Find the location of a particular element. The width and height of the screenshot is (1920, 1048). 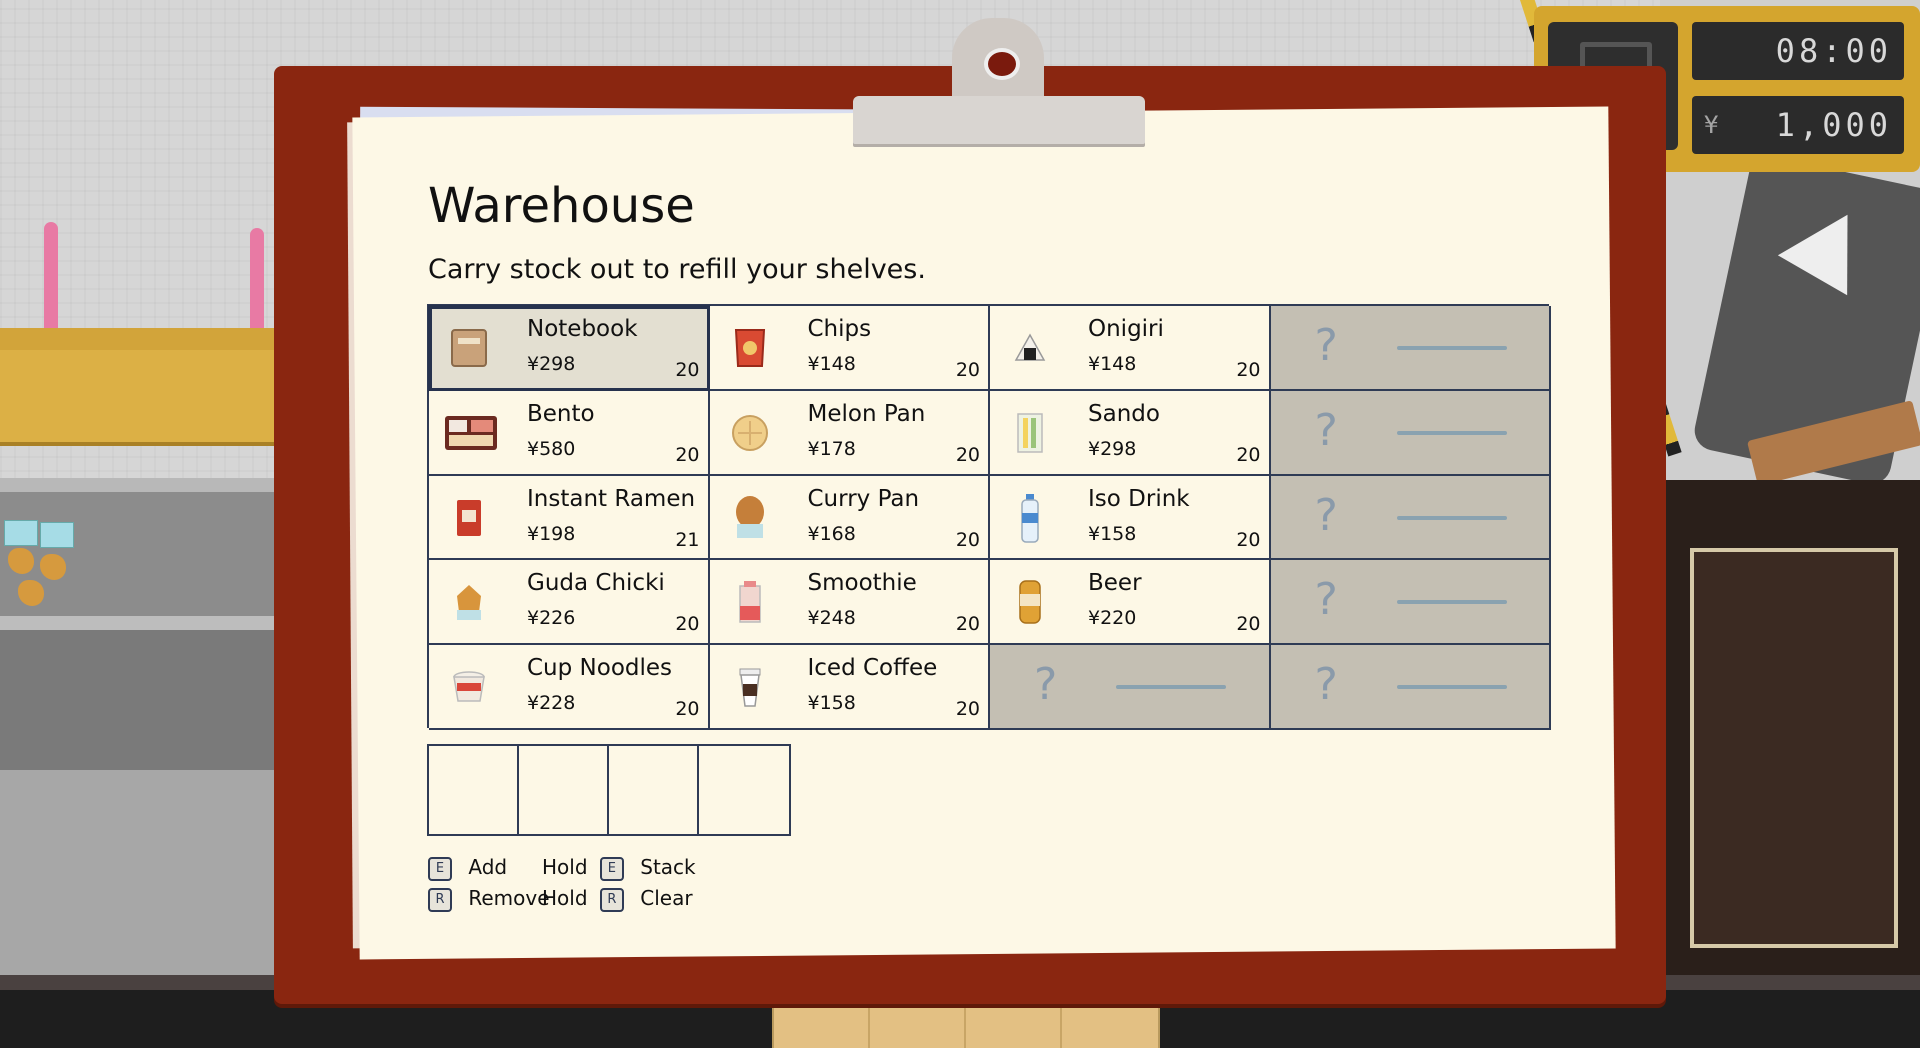

iced-coffee-icon is located at coordinates (750, 687).